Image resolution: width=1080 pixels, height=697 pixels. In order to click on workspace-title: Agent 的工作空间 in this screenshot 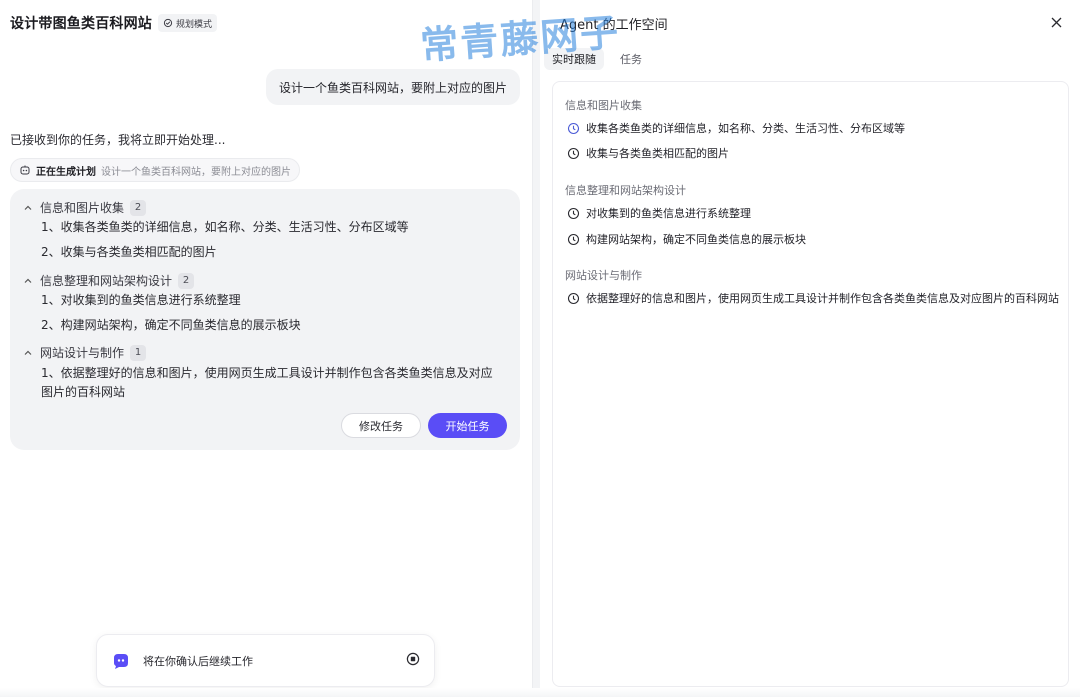, I will do `click(614, 25)`.